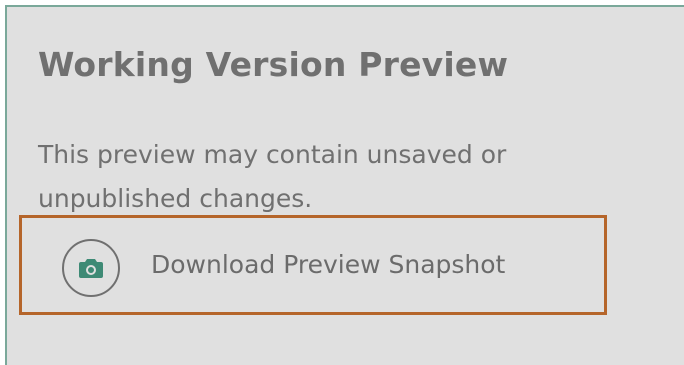  Describe the element at coordinates (328, 264) in the screenshot. I see `download-button-label: Download Preview Snapshot` at that location.